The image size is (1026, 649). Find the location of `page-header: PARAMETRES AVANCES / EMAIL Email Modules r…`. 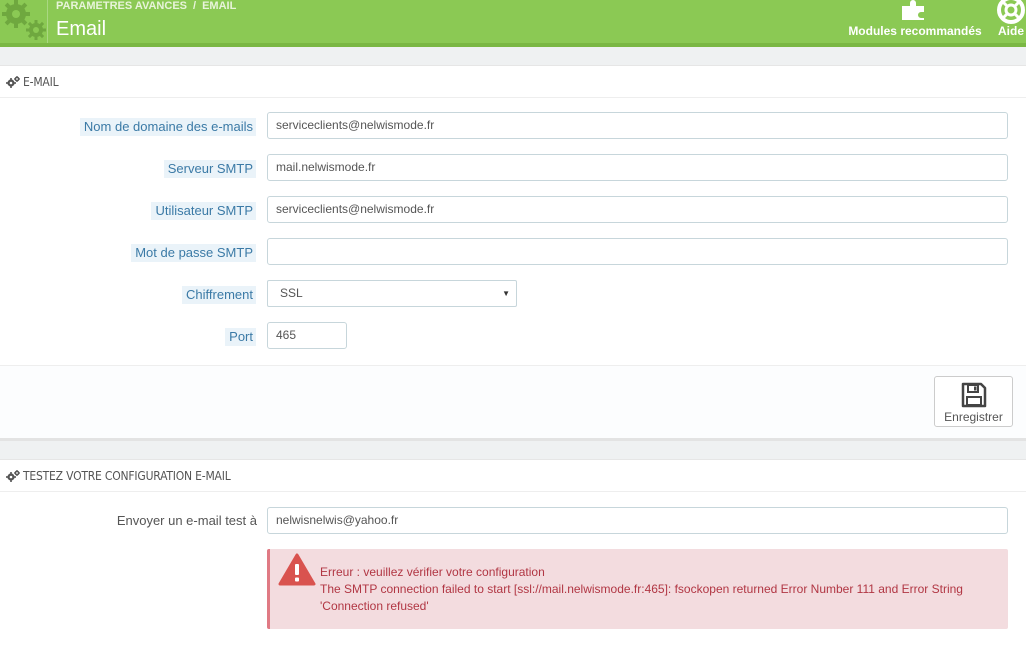

page-header: PARAMETRES AVANCES / EMAIL Email Modules r… is located at coordinates (513, 23).